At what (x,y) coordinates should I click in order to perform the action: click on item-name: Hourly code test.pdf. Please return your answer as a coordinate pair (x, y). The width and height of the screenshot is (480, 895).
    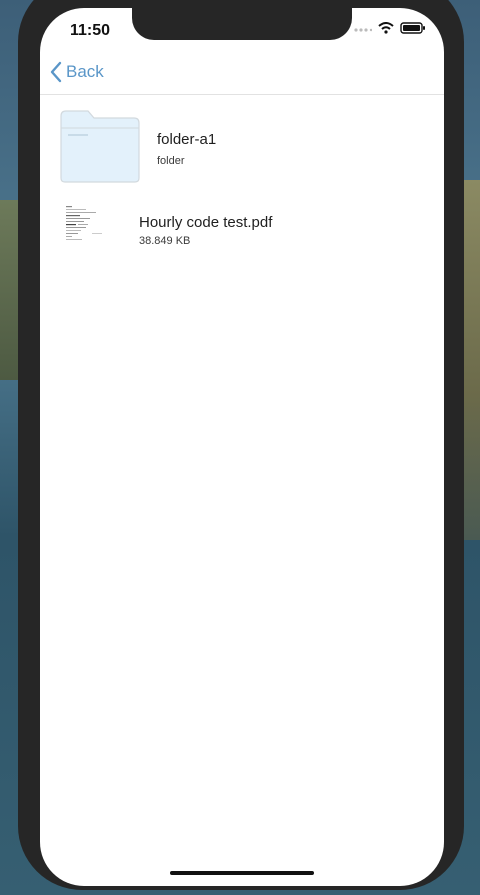
    Looking at the image, I should click on (206, 222).